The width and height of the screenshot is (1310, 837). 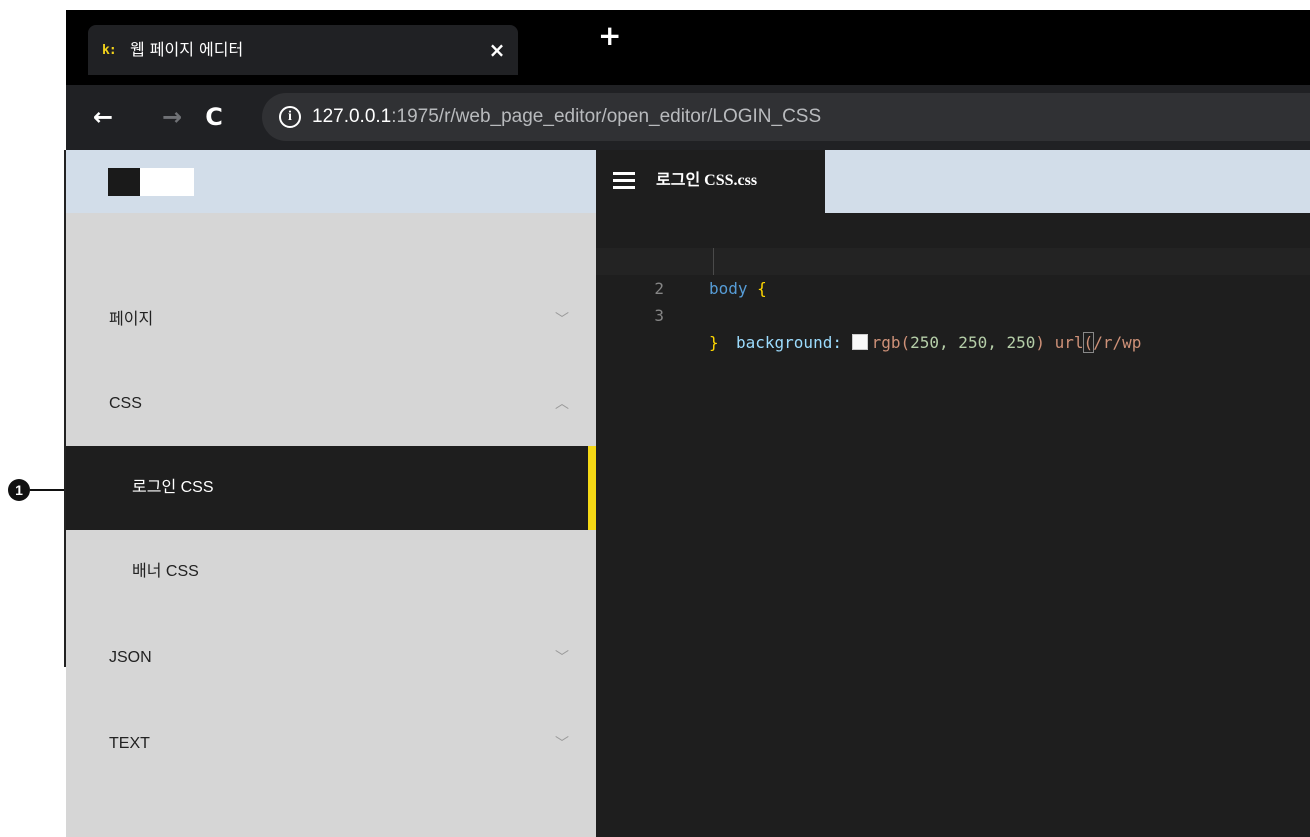 I want to click on indent-guide, so click(x=713, y=261).